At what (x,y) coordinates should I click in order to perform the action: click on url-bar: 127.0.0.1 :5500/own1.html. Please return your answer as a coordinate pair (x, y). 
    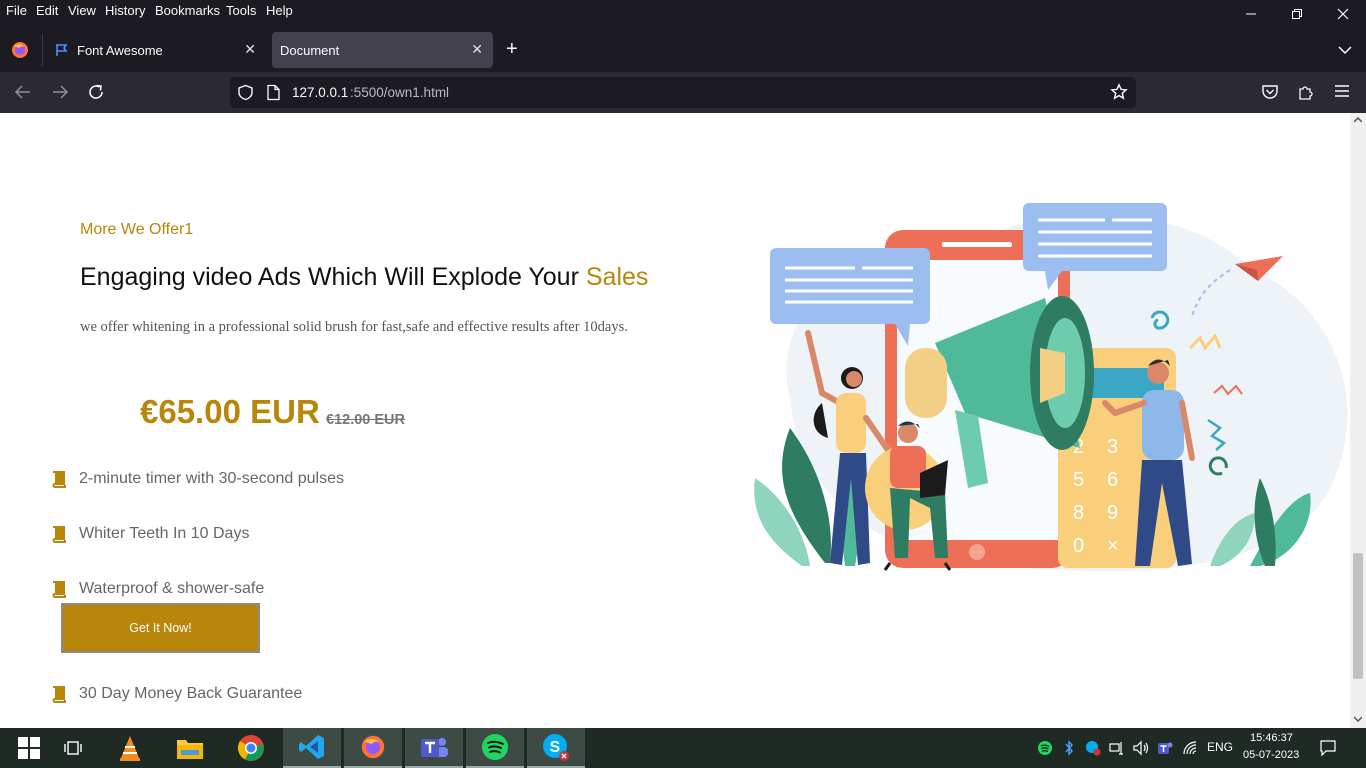
    Looking at the image, I should click on (683, 92).